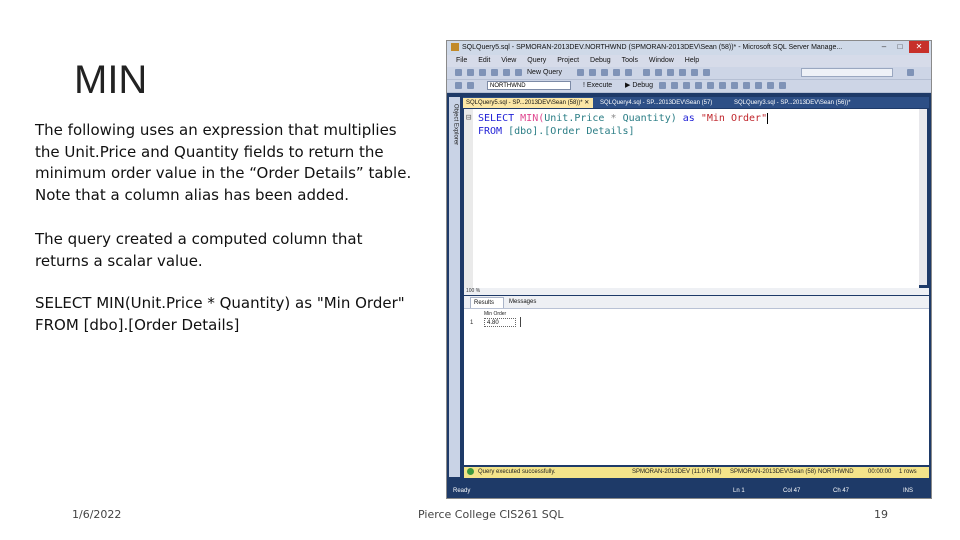 The height and width of the screenshot is (540, 960). What do you see at coordinates (662, 85) in the screenshot?
I see `stop-icon` at bounding box center [662, 85].